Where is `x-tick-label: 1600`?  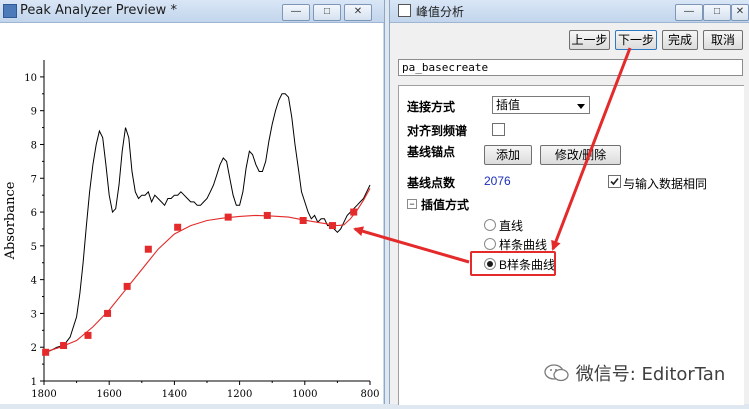 x-tick-label: 1600 is located at coordinates (108, 394).